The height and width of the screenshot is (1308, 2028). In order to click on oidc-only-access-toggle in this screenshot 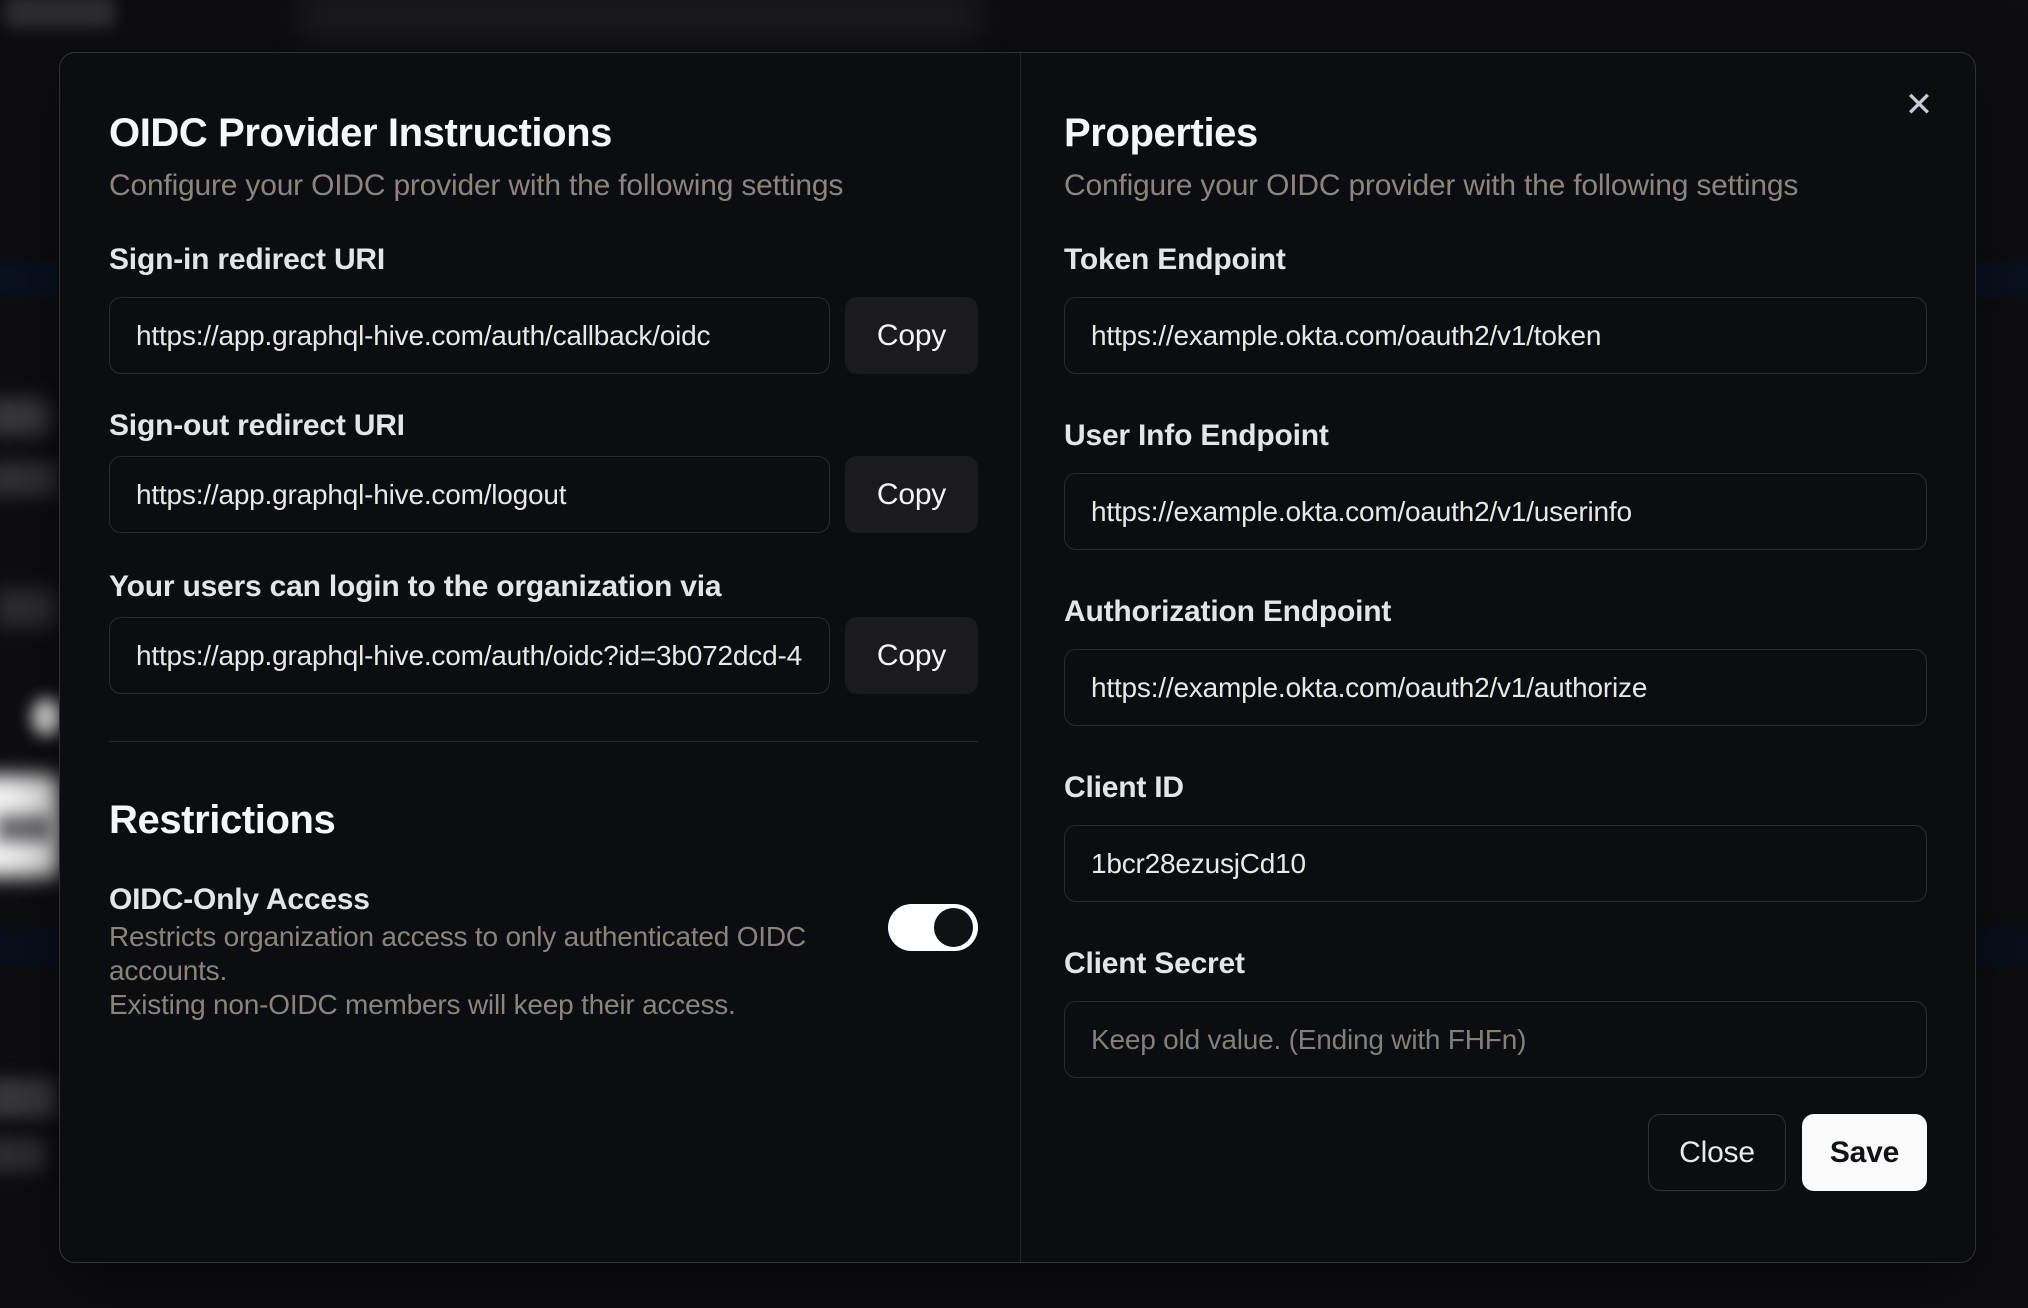, I will do `click(933, 927)`.